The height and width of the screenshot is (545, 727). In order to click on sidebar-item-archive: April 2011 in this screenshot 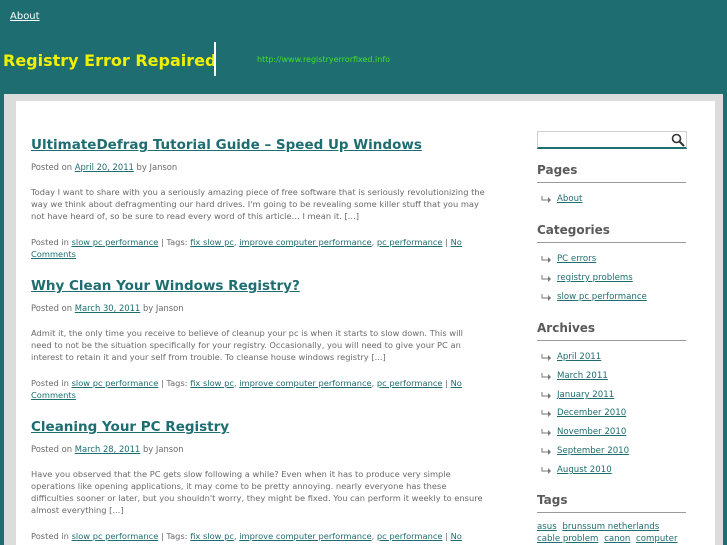, I will do `click(571, 357)`.